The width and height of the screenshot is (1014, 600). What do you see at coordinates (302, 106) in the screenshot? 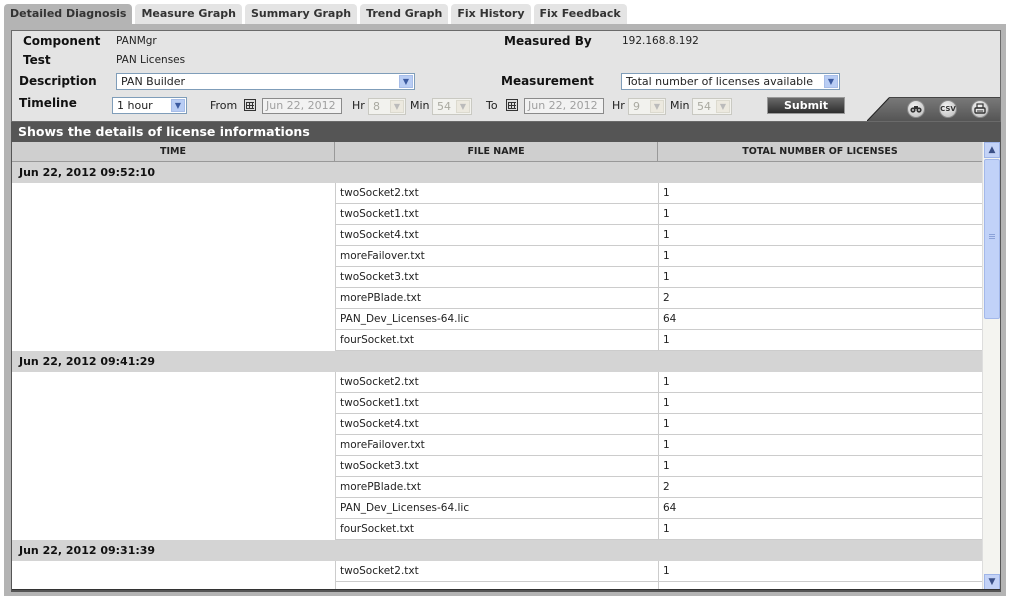
I see `from-date-input: Jun 22, 2012` at bounding box center [302, 106].